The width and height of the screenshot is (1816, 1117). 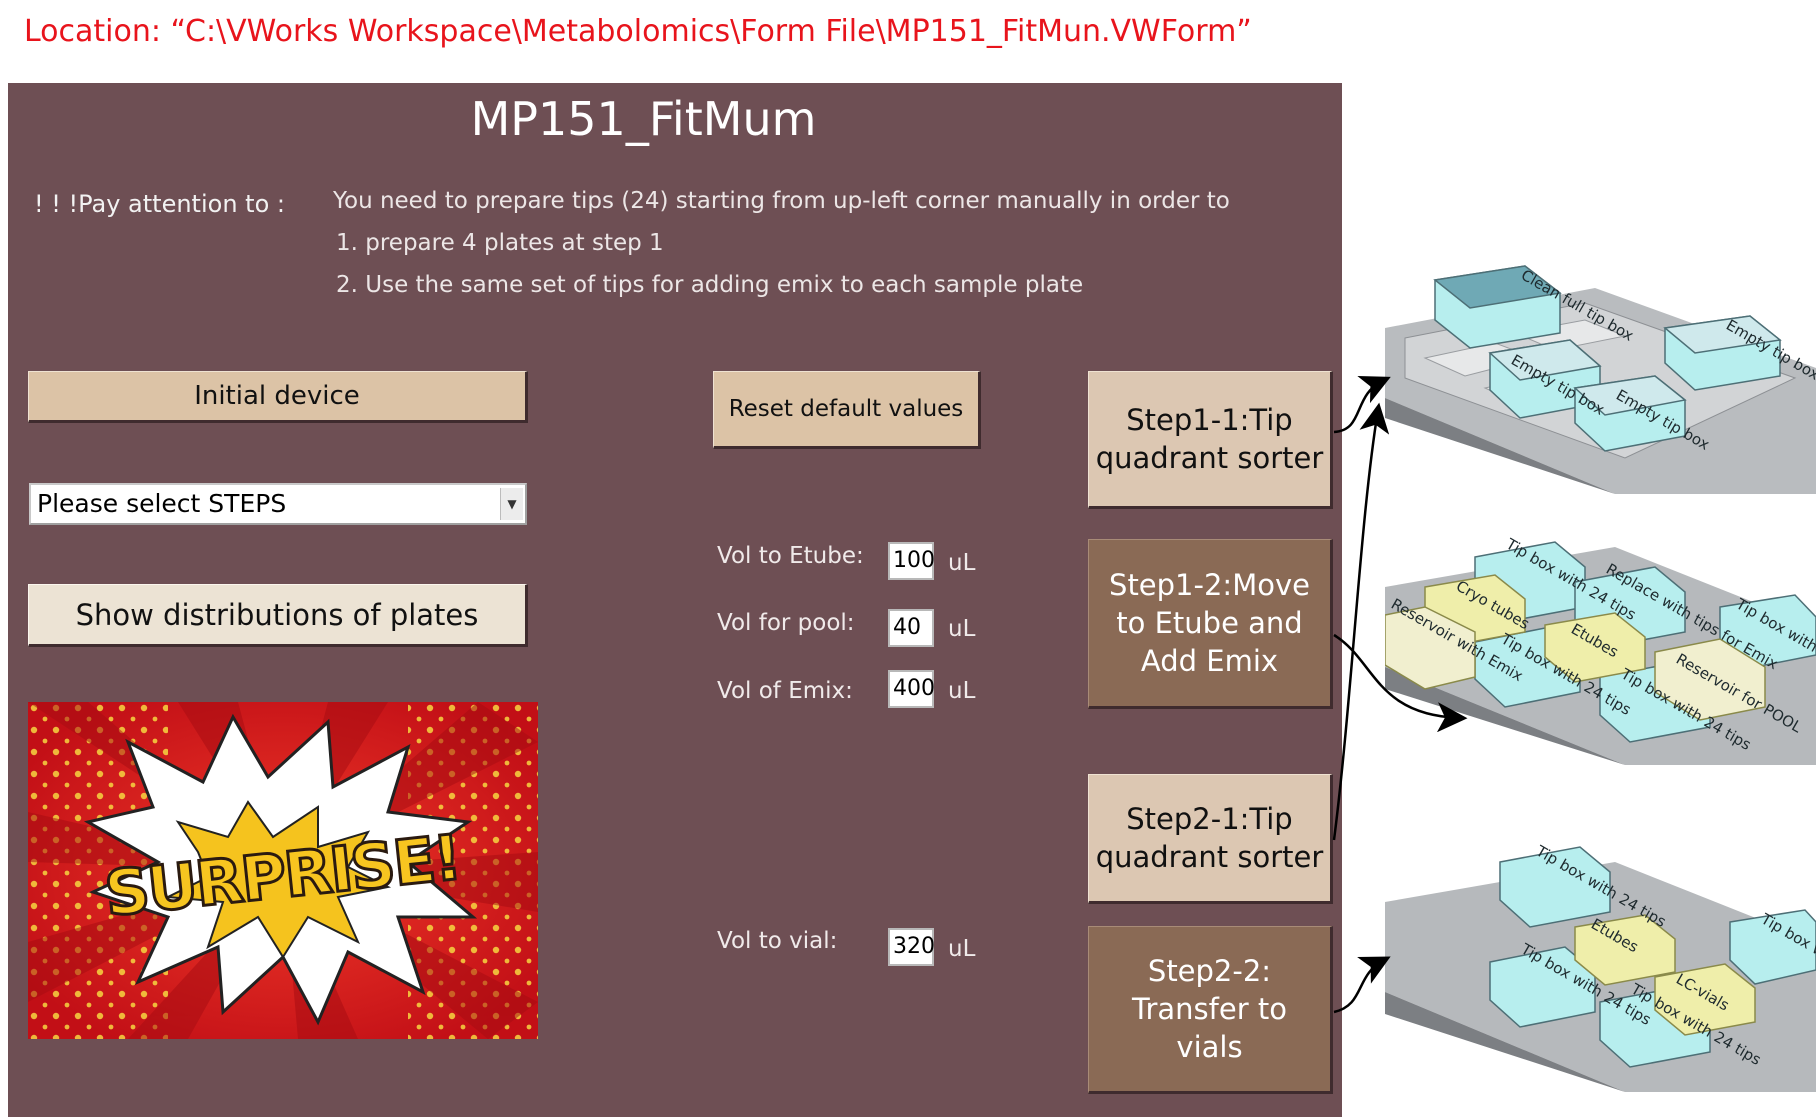 I want to click on step1-2-move-to-etube-button: Step1-2:Move to Etube and Add Emix, so click(x=1210, y=624).